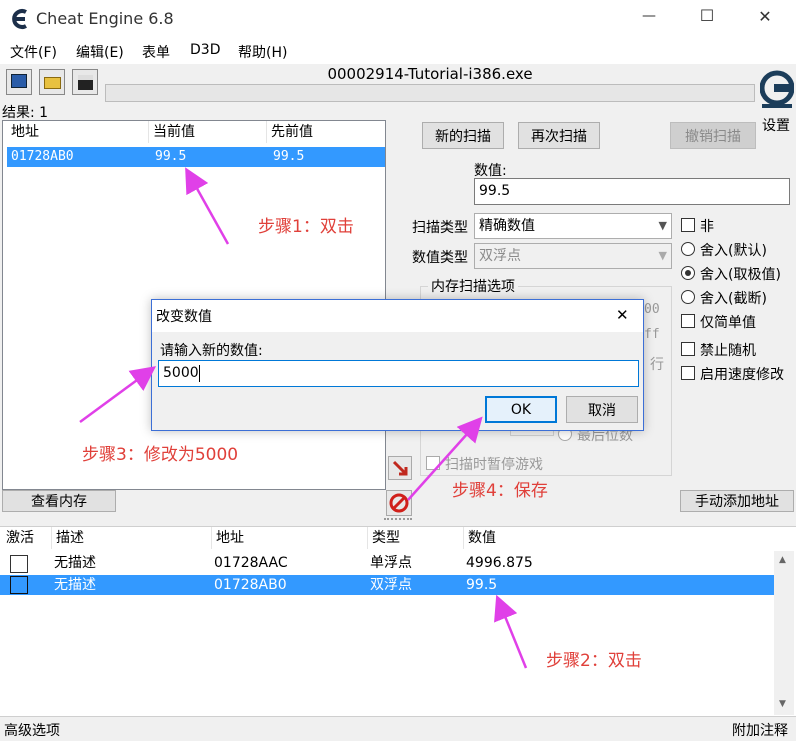 The height and width of the screenshot is (741, 796). What do you see at coordinates (594, 661) in the screenshot?
I see `annotation-step2: 步骤2：双击` at bounding box center [594, 661].